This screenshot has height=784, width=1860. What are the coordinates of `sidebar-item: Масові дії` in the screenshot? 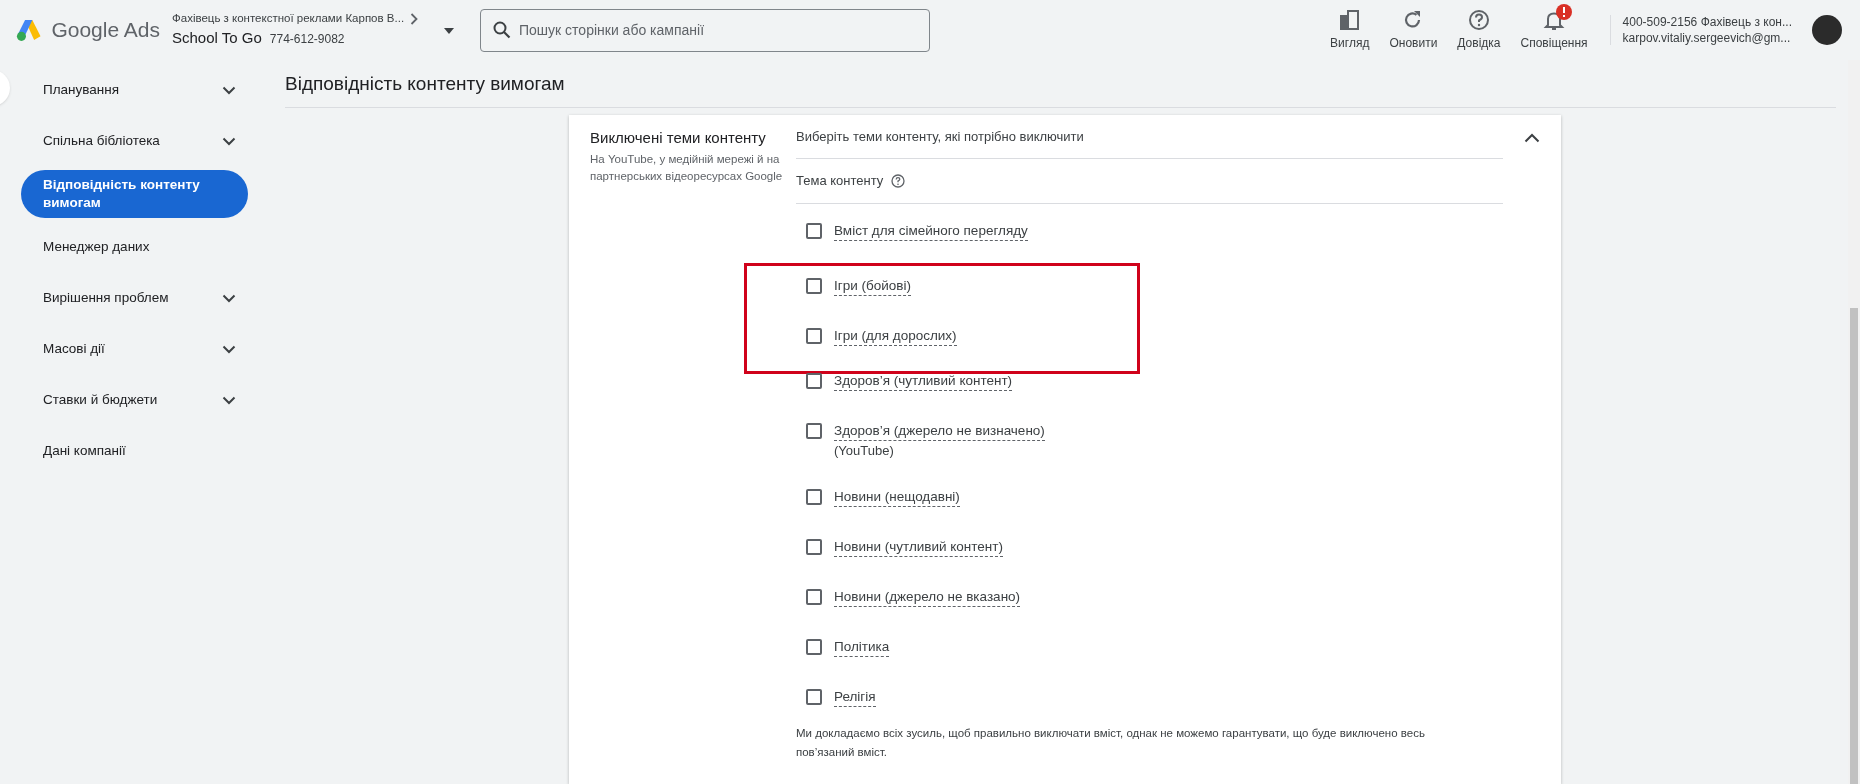 It's located at (134, 349).